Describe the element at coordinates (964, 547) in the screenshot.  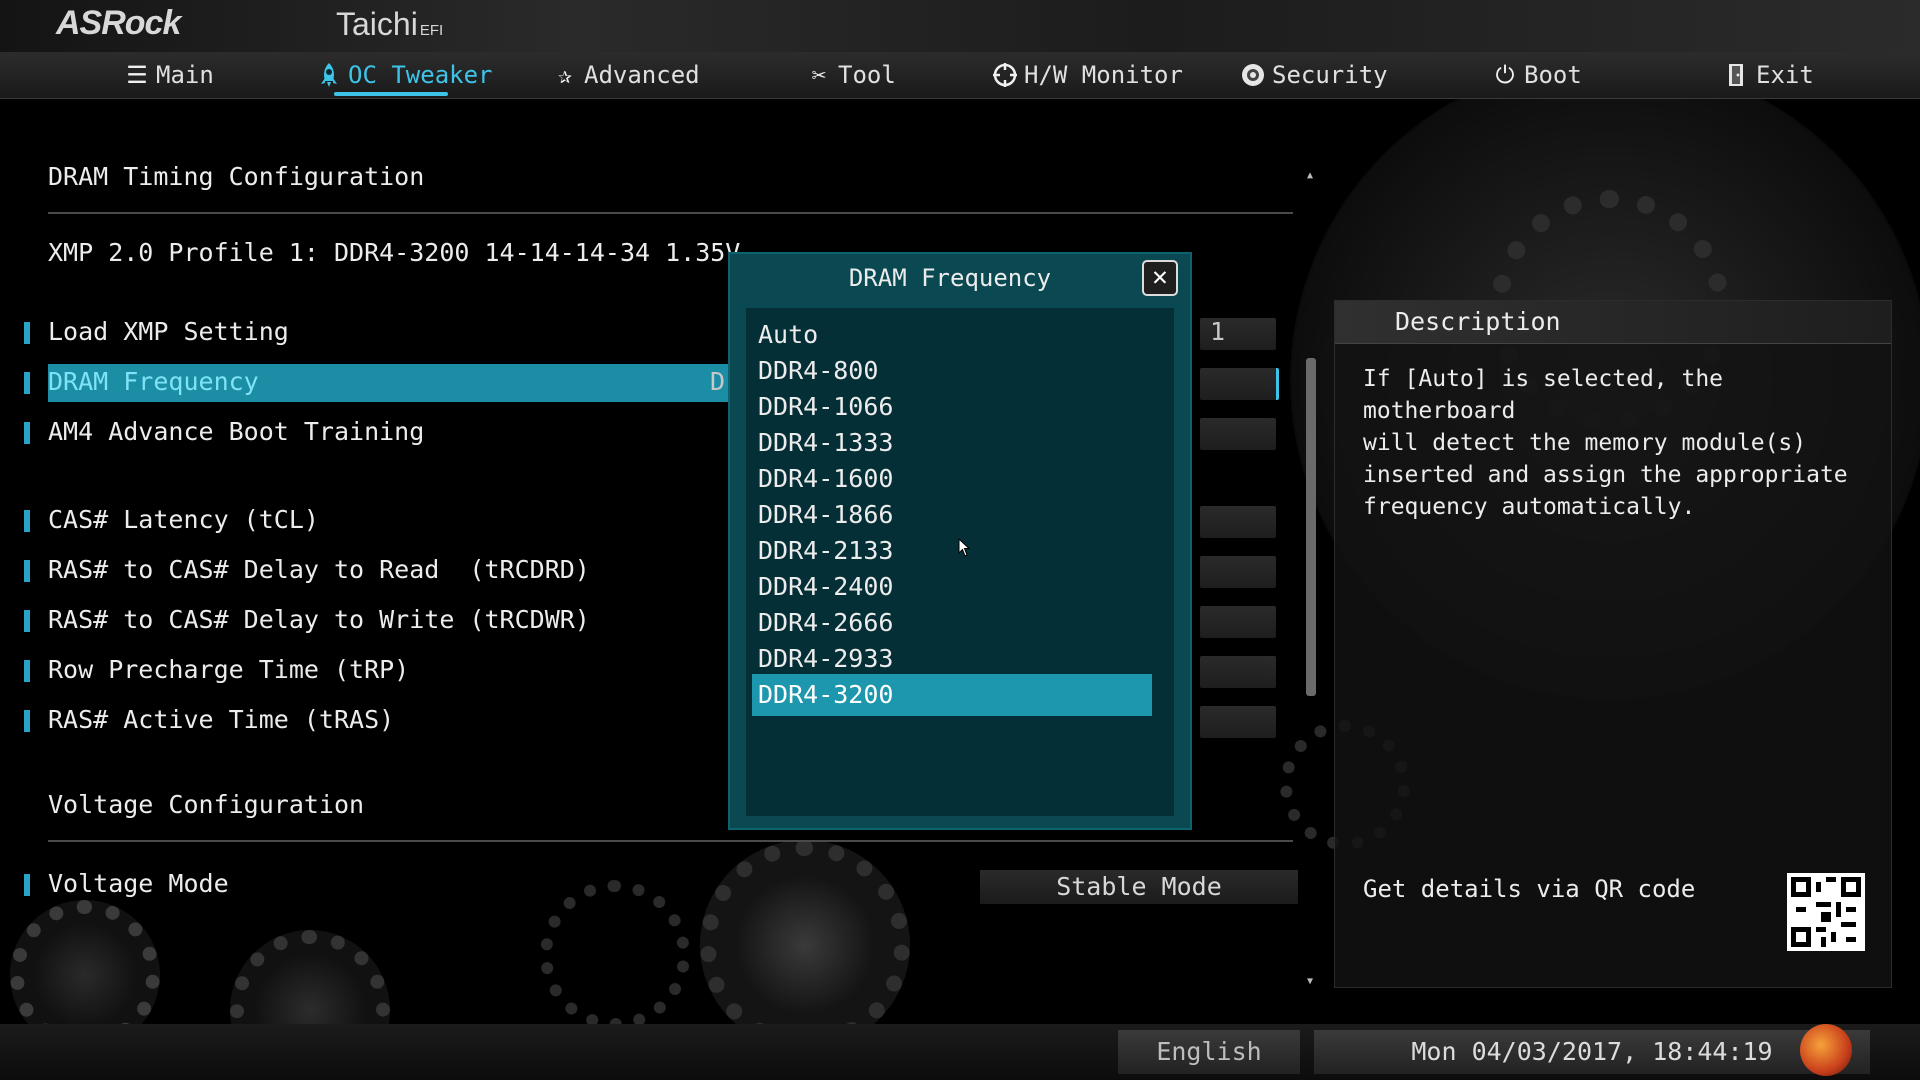
I see `mouse-cursor-icon` at that location.